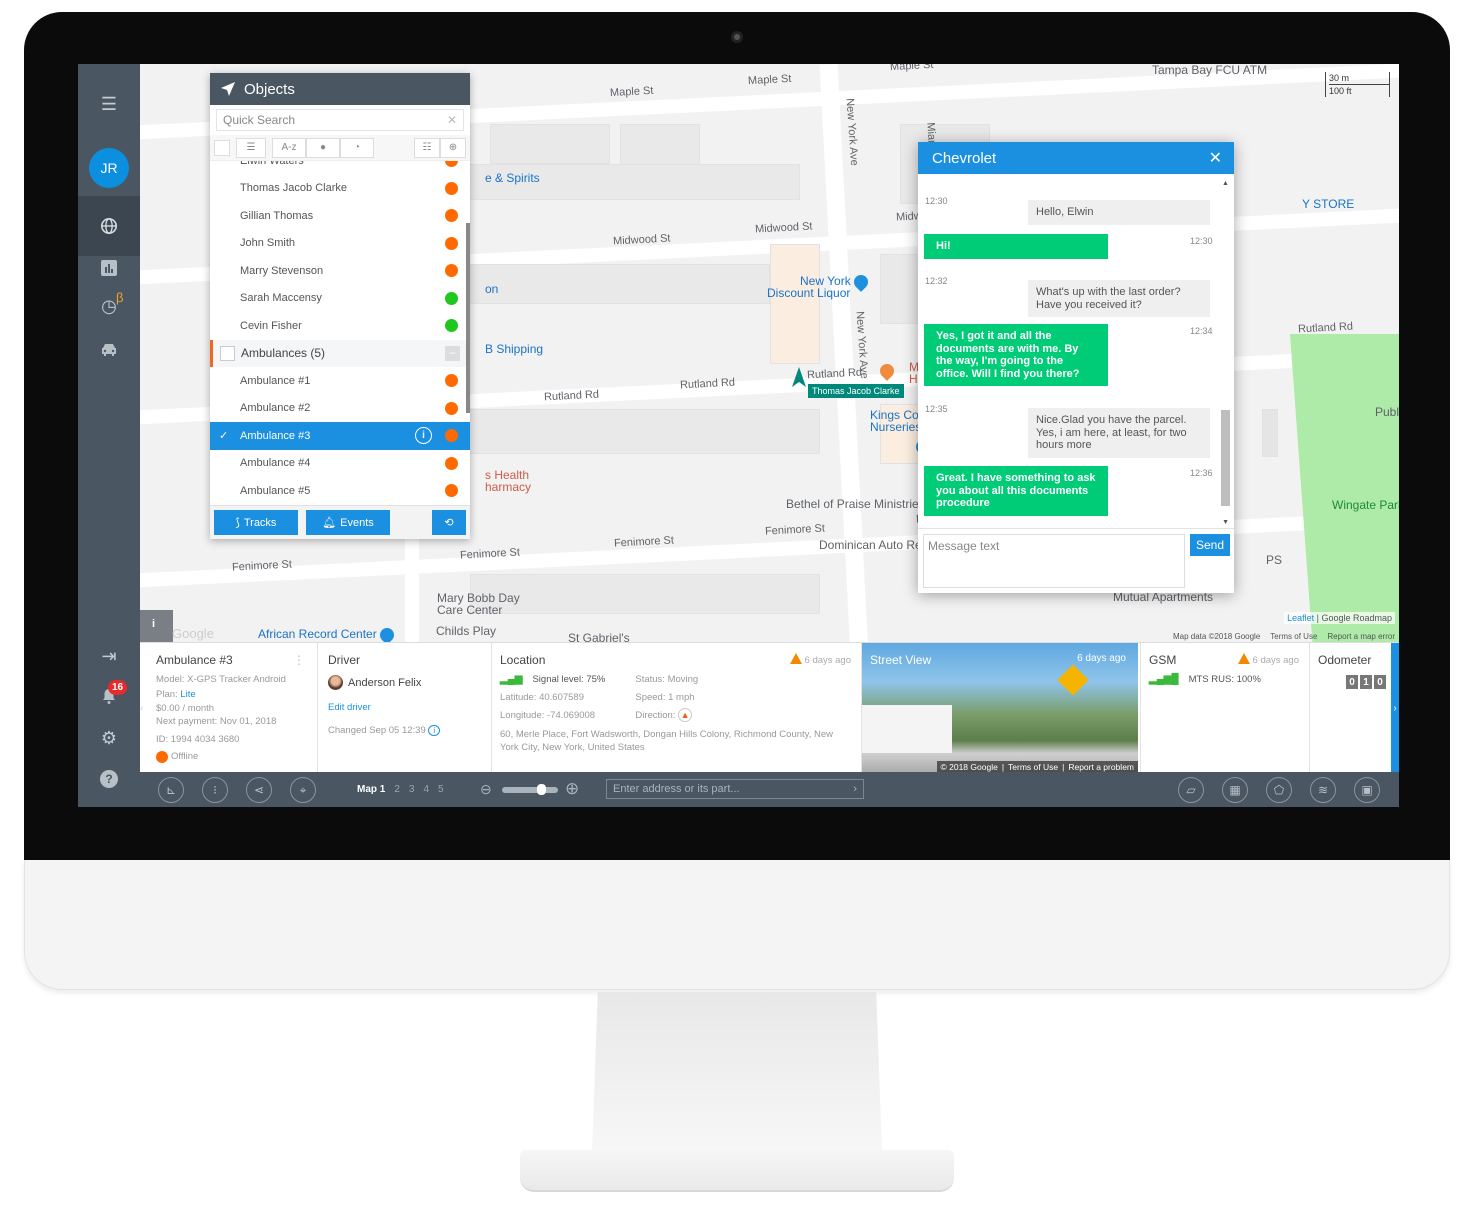 Image resolution: width=1468 pixels, height=1218 pixels. Describe the element at coordinates (109, 268) in the screenshot. I see `chart-icon` at that location.